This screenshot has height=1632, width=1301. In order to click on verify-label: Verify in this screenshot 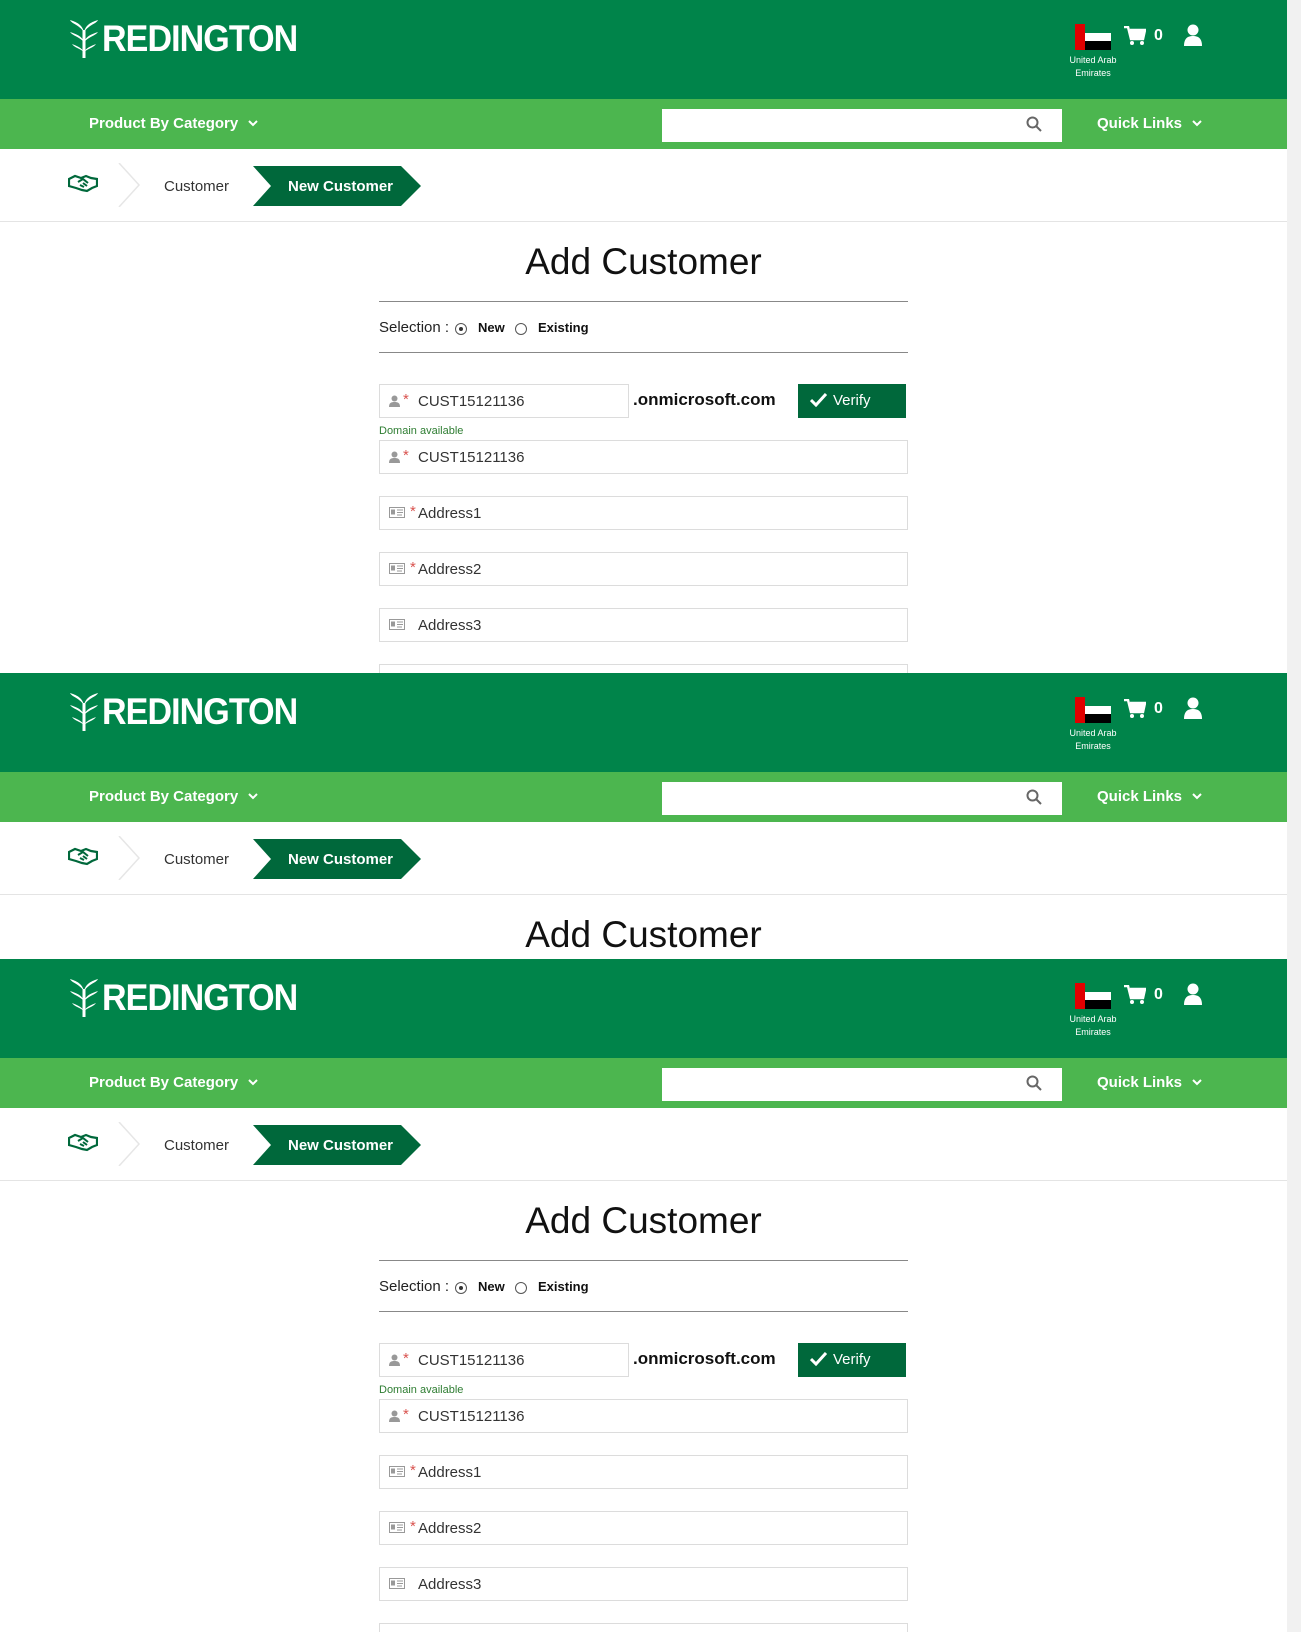, I will do `click(852, 1359)`.